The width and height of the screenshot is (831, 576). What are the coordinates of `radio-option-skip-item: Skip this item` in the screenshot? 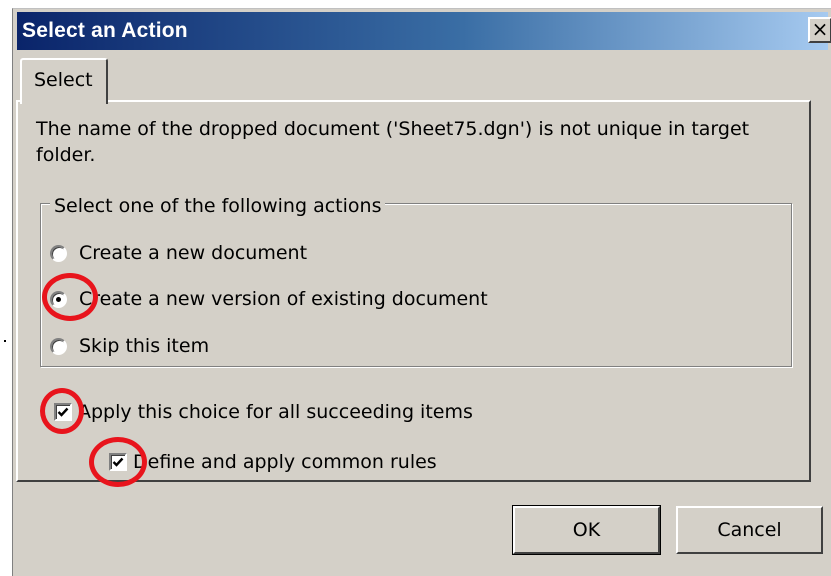 It's located at (129, 346).